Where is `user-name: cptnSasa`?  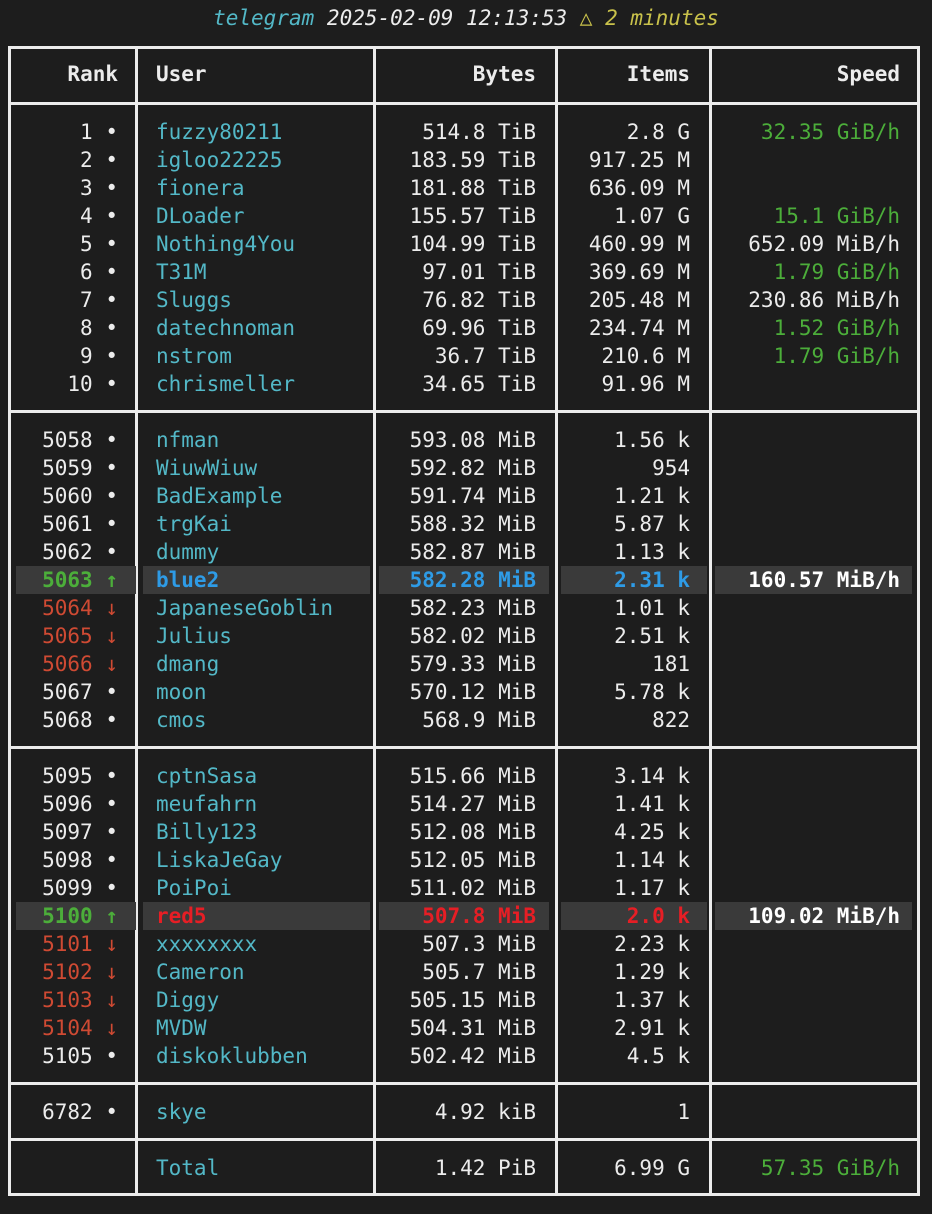 user-name: cptnSasa is located at coordinates (266, 776).